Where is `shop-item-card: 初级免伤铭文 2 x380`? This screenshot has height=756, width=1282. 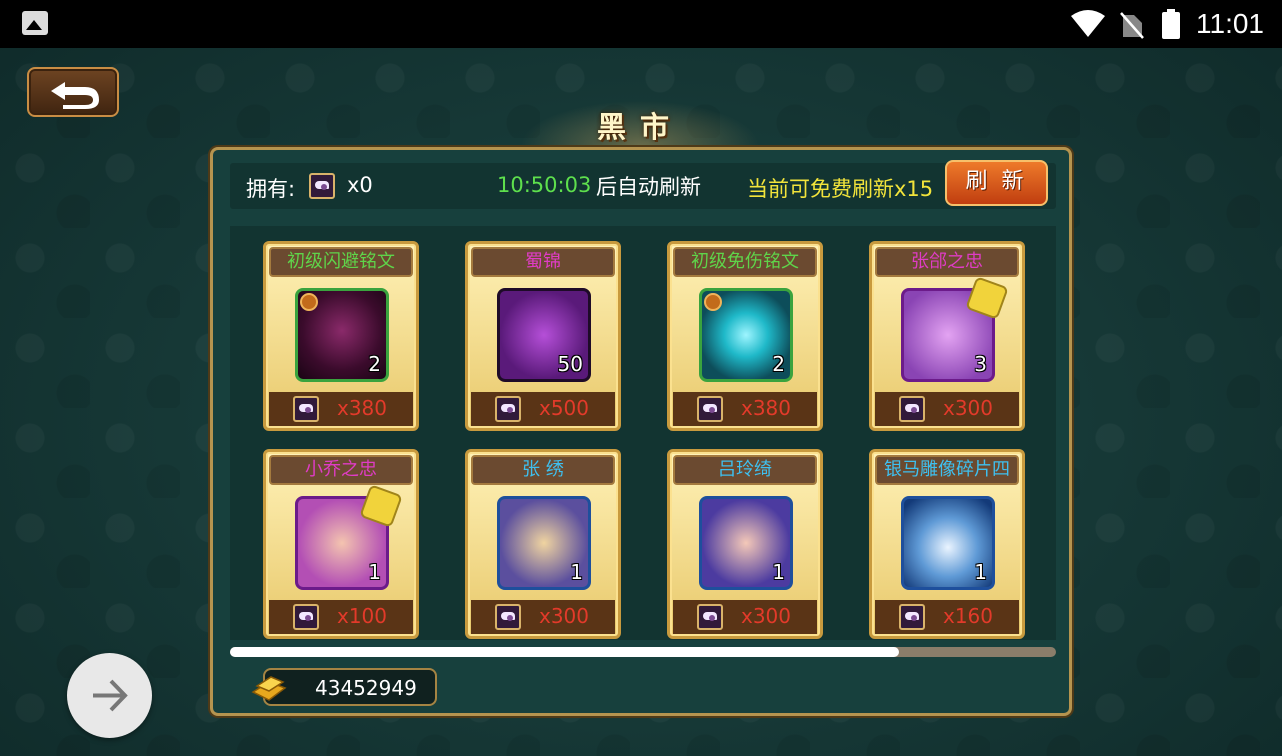 shop-item-card: 初级免伤铭文 2 x380 is located at coordinates (745, 336).